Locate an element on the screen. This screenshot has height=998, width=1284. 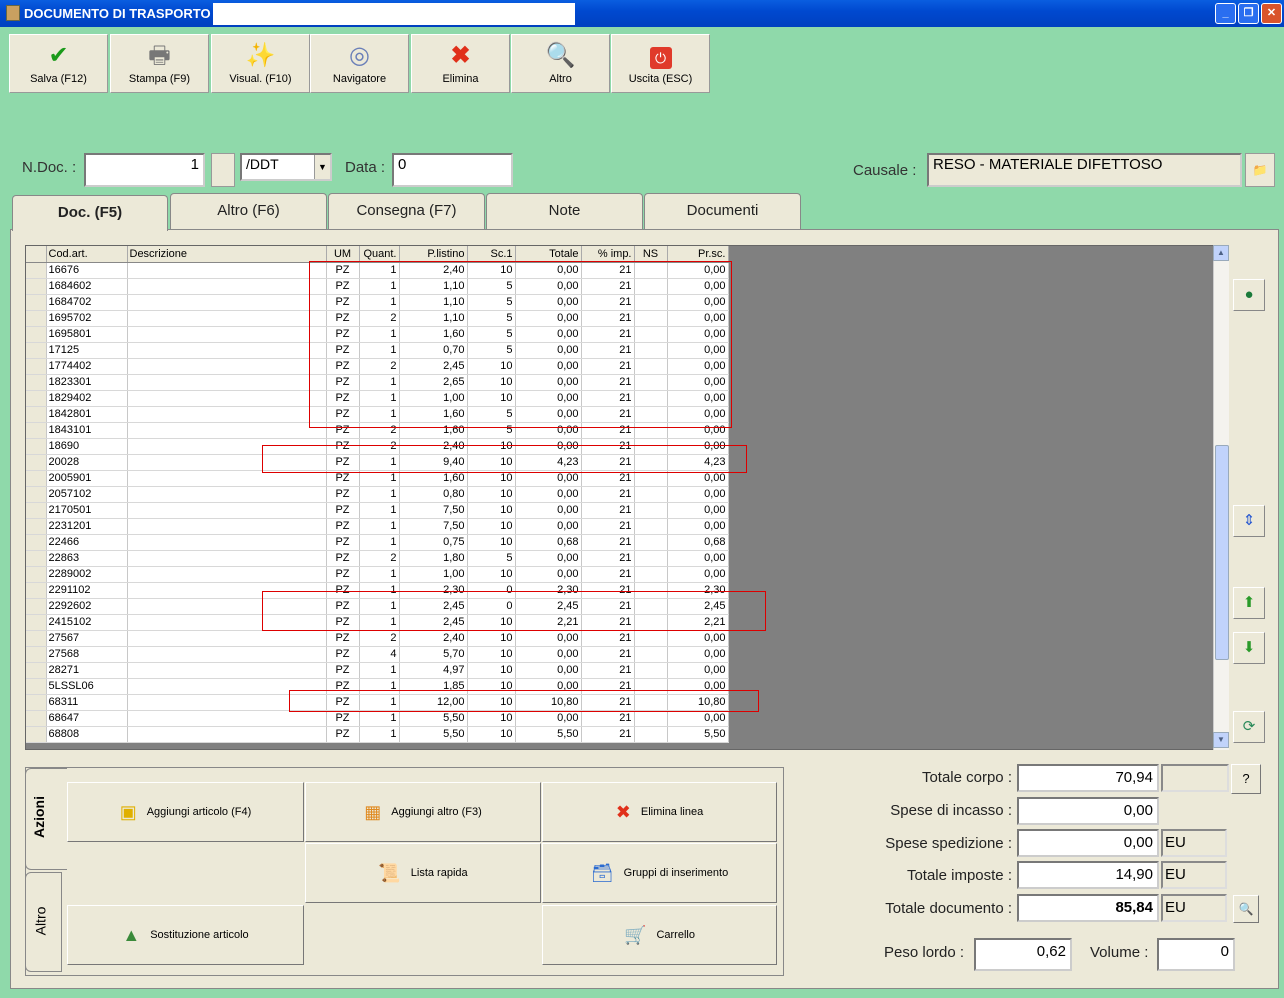
table-cell: 5 is located at coordinates (491, 414).